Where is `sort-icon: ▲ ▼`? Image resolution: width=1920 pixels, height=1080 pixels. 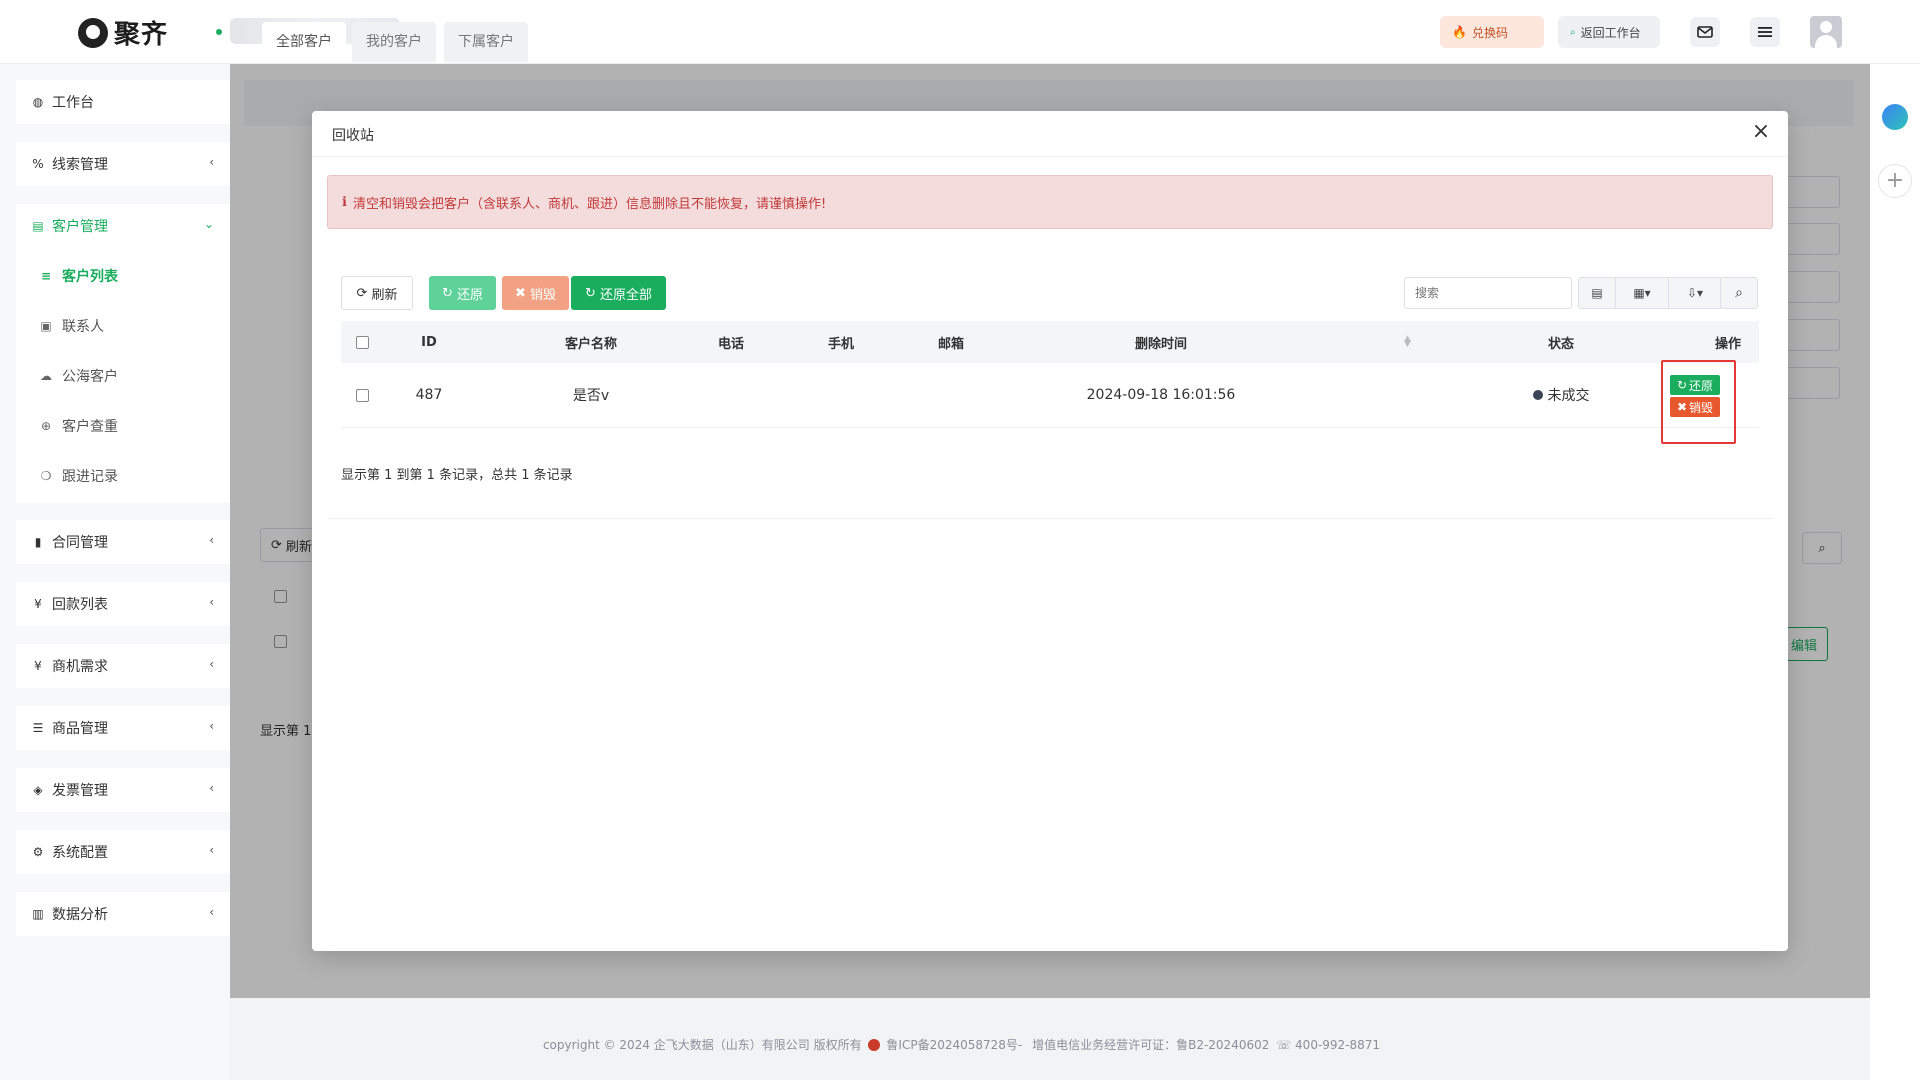
sort-icon: ▲ ▼ is located at coordinates (1407, 342).